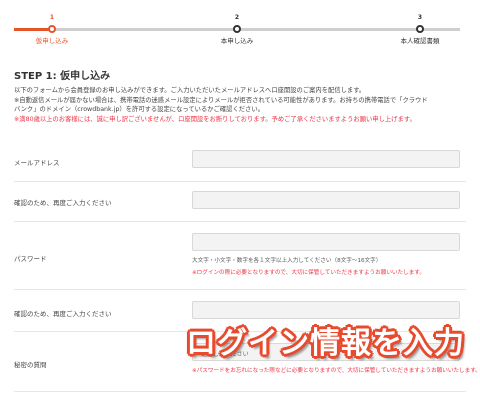 The height and width of the screenshot is (397, 480). Describe the element at coordinates (37, 163) in the screenshot. I see `email-label: メールアドレス` at that location.